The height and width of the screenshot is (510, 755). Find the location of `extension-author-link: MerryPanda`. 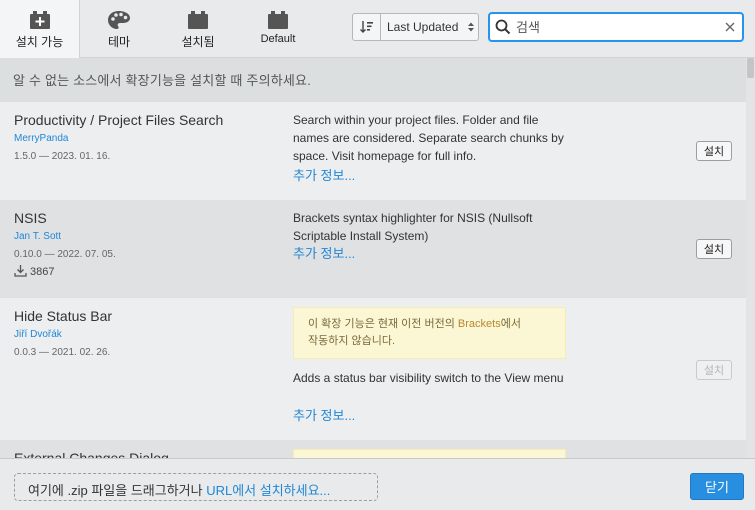

extension-author-link: MerryPanda is located at coordinates (41, 138).